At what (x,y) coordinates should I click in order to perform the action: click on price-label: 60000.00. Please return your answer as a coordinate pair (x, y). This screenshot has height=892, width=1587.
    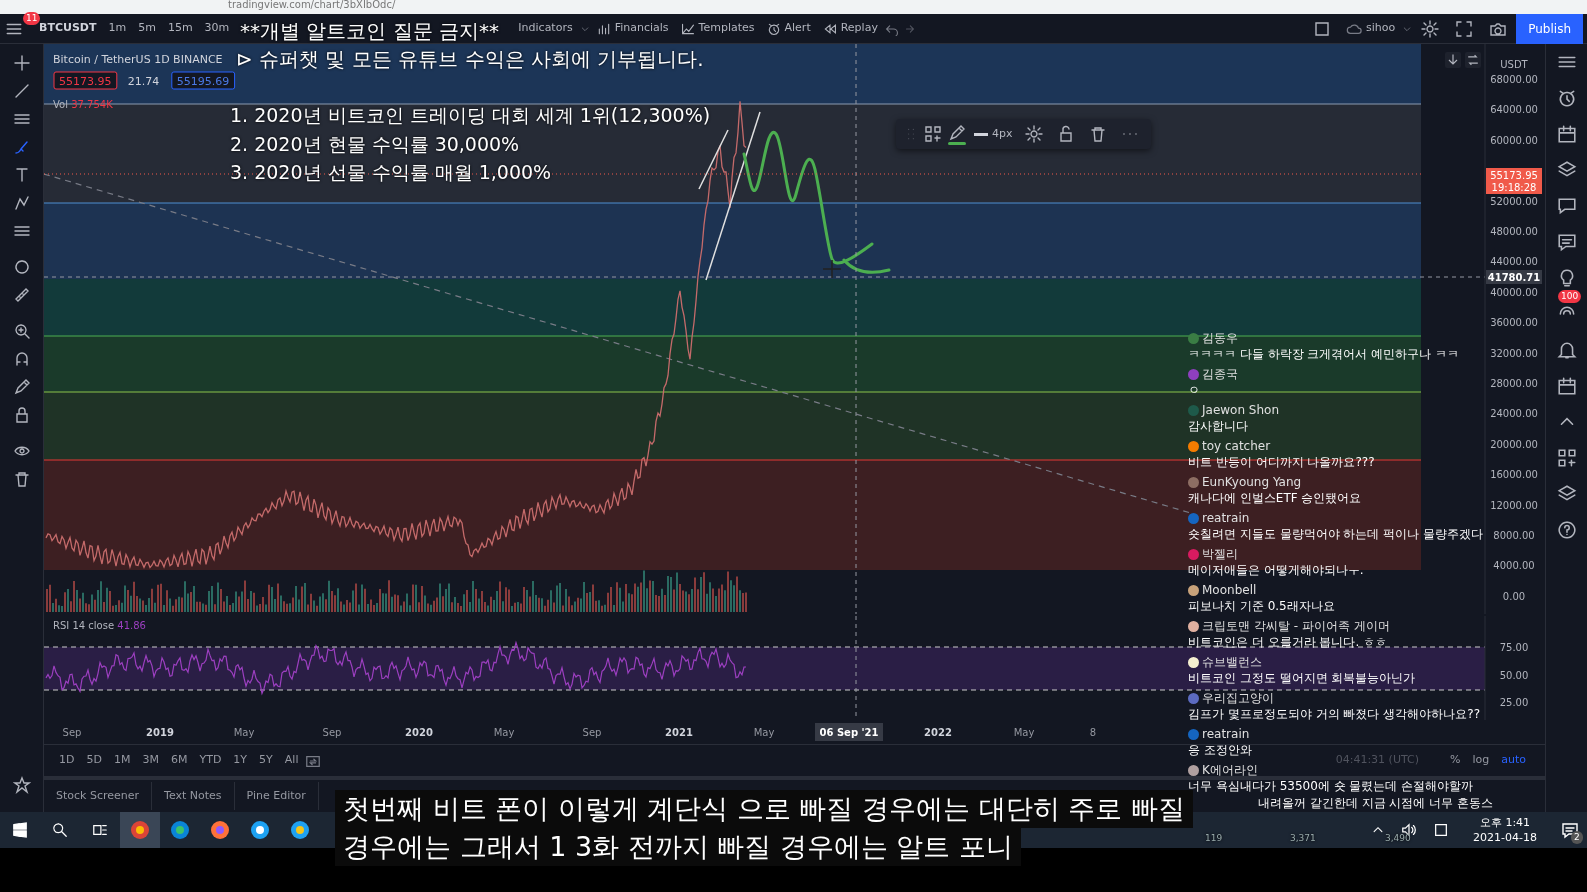
    Looking at the image, I should click on (1514, 140).